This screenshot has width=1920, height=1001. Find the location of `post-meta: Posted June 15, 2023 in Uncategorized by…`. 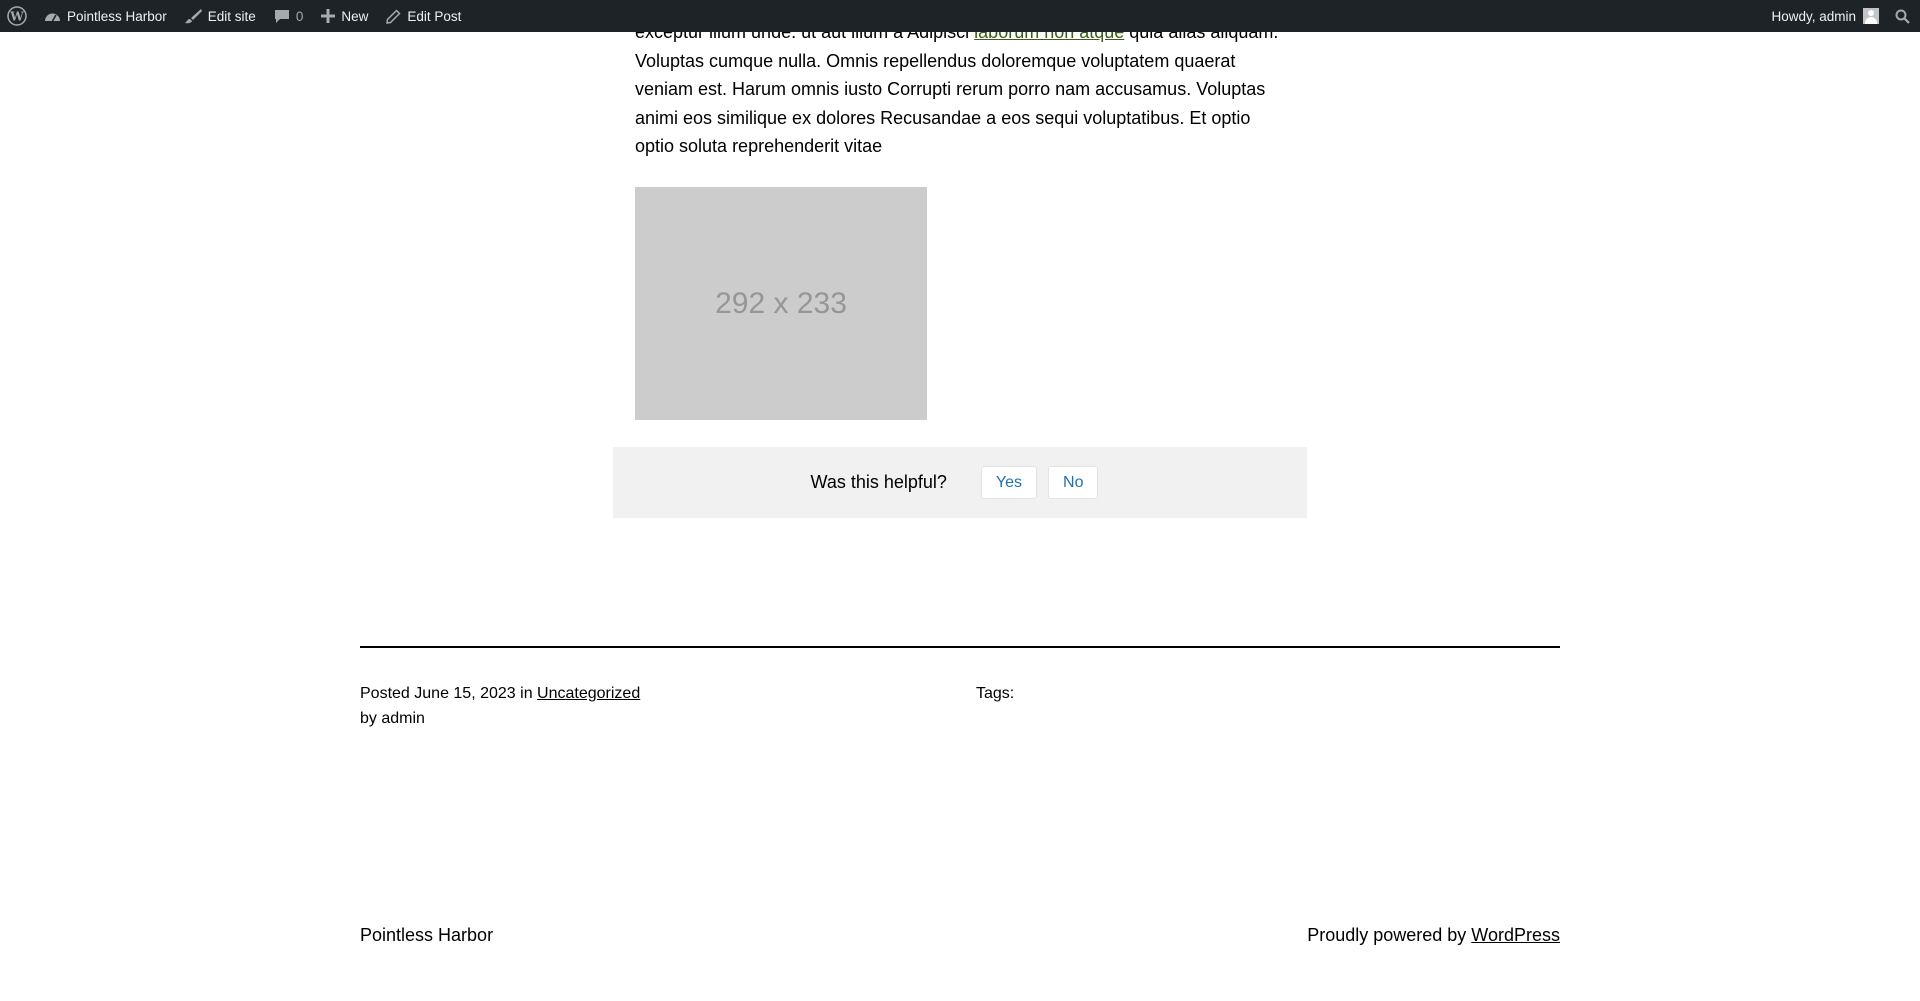

post-meta: Posted June 15, 2023 in Uncategorized by… is located at coordinates (500, 706).